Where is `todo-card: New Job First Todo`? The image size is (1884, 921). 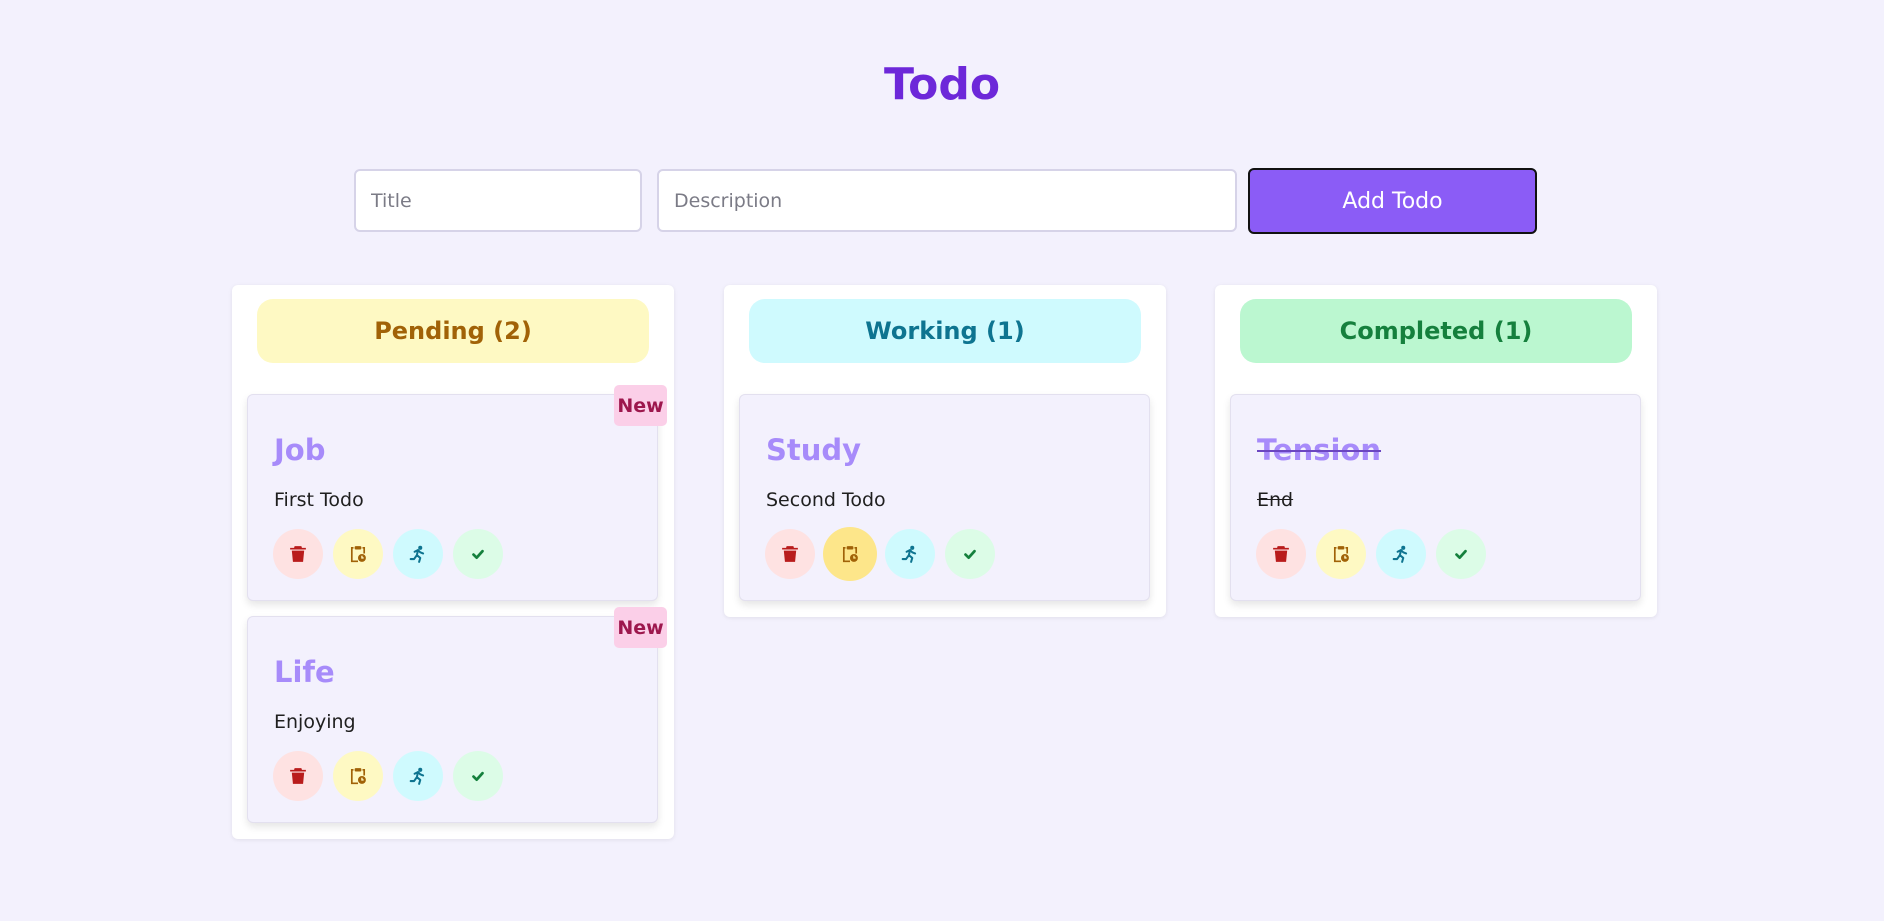
todo-card: New Job First Todo is located at coordinates (457, 493).